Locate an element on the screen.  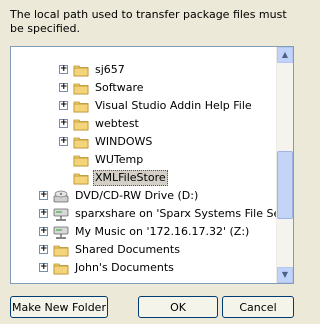
tree-item: + webtest is located at coordinates (144, 124).